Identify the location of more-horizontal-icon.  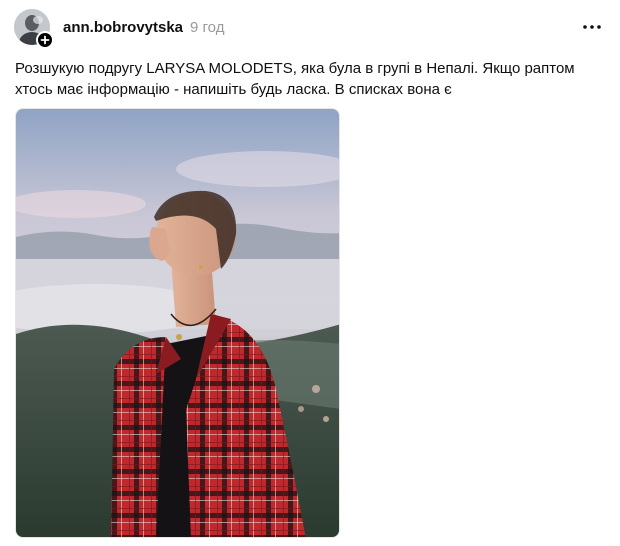
(592, 27).